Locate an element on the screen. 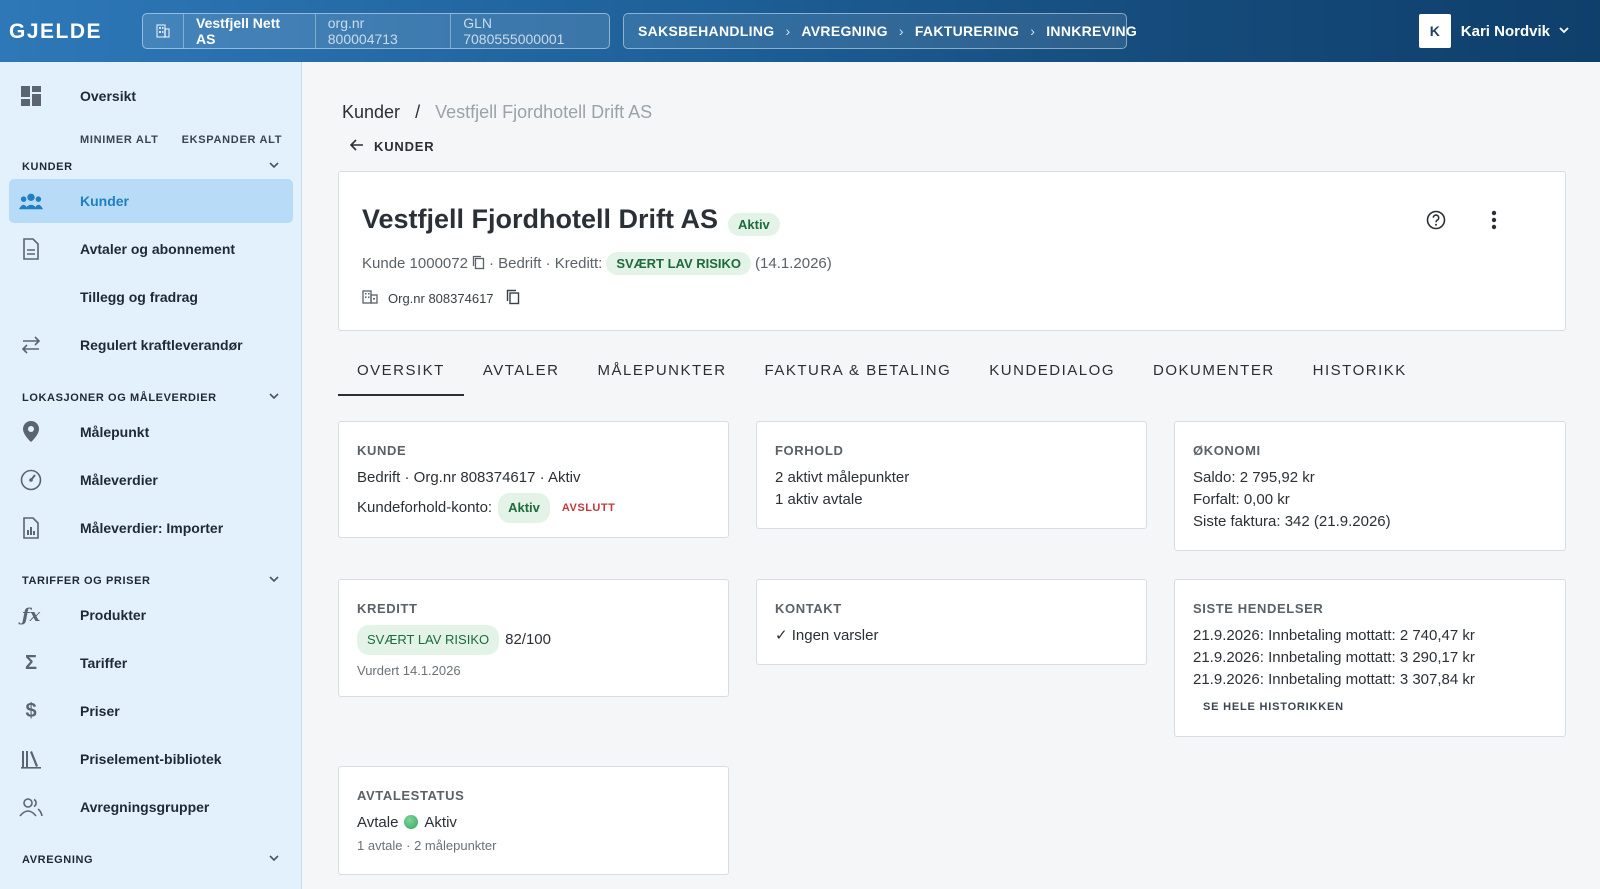  customer-number: Kunde 1000072 is located at coordinates (415, 263).